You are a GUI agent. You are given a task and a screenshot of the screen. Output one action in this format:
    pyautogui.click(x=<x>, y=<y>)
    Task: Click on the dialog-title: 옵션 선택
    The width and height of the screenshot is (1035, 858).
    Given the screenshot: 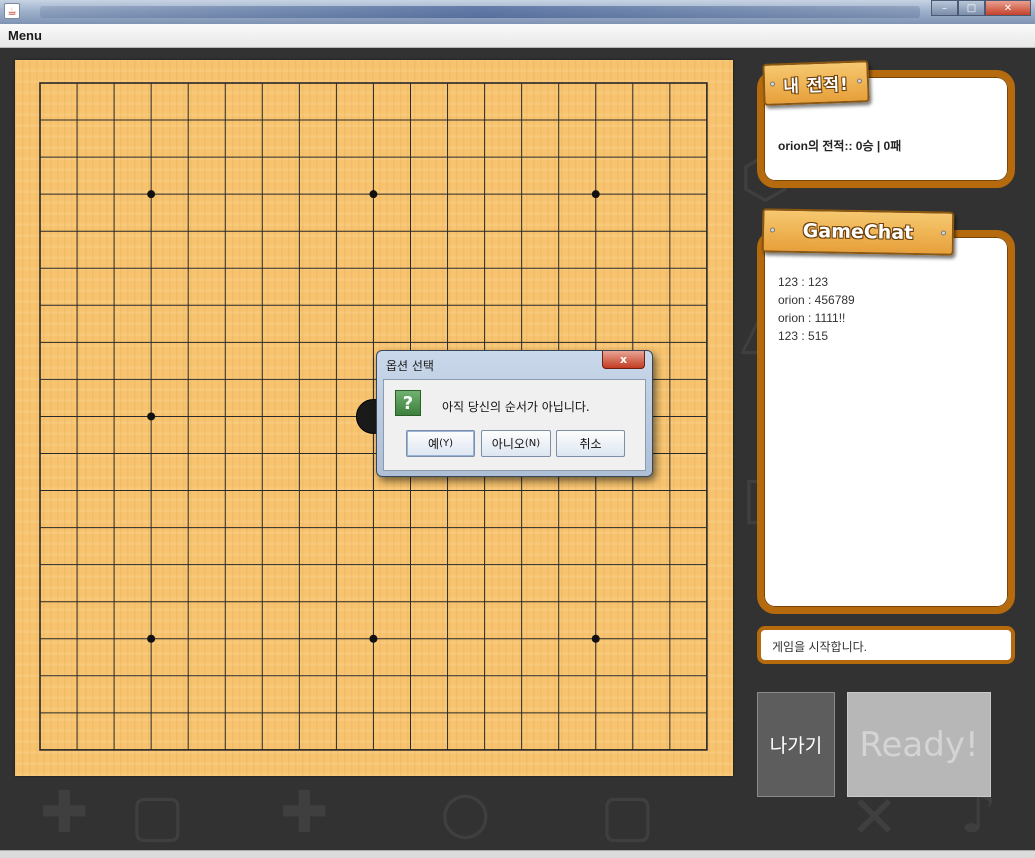 What is the action you would take?
    pyautogui.click(x=410, y=366)
    